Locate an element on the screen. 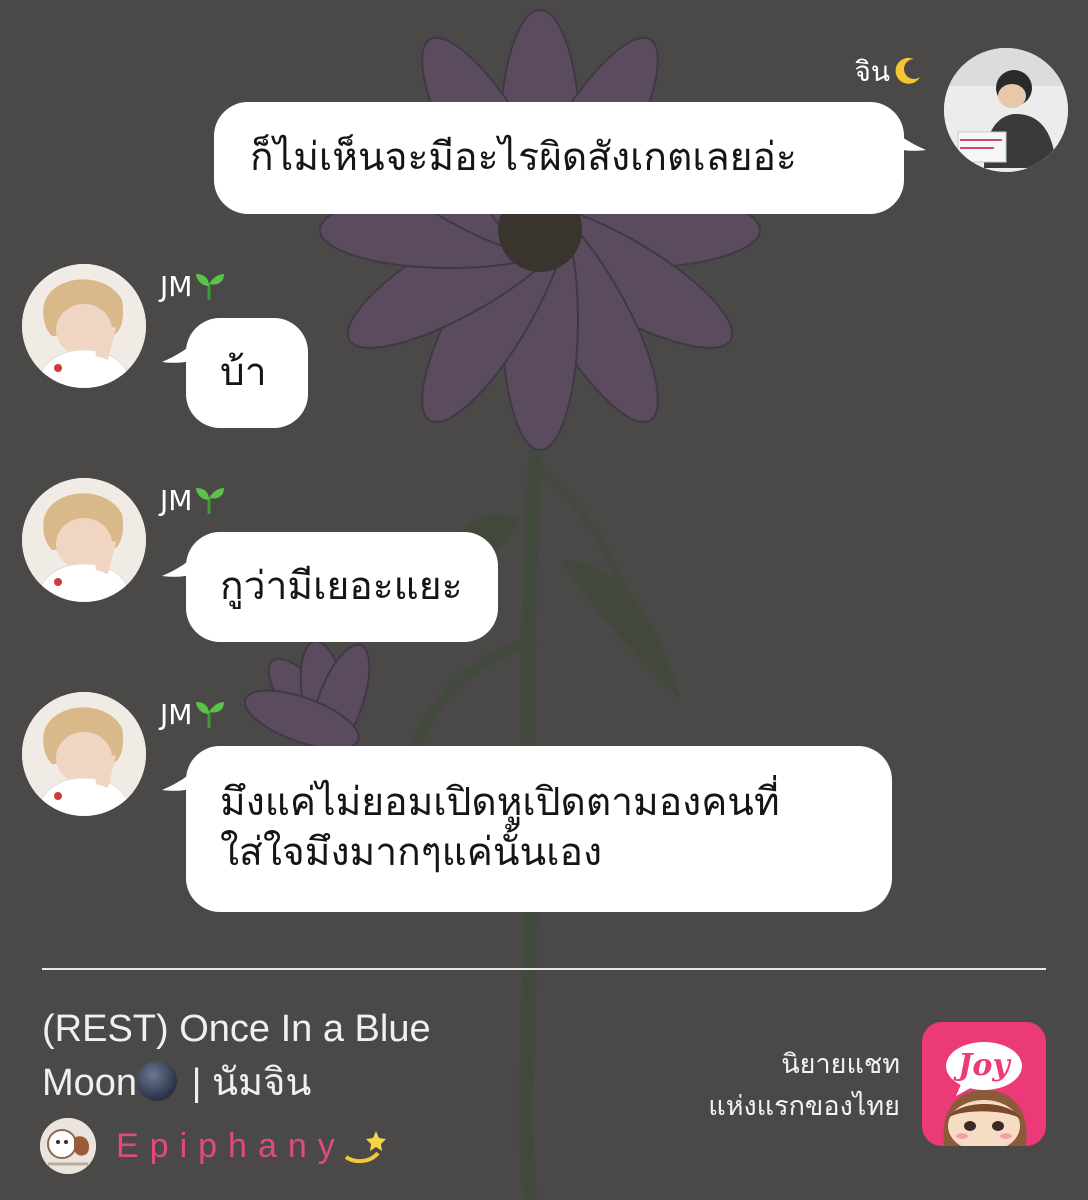  story-title-moon-word: Moon is located at coordinates (90, 1083).